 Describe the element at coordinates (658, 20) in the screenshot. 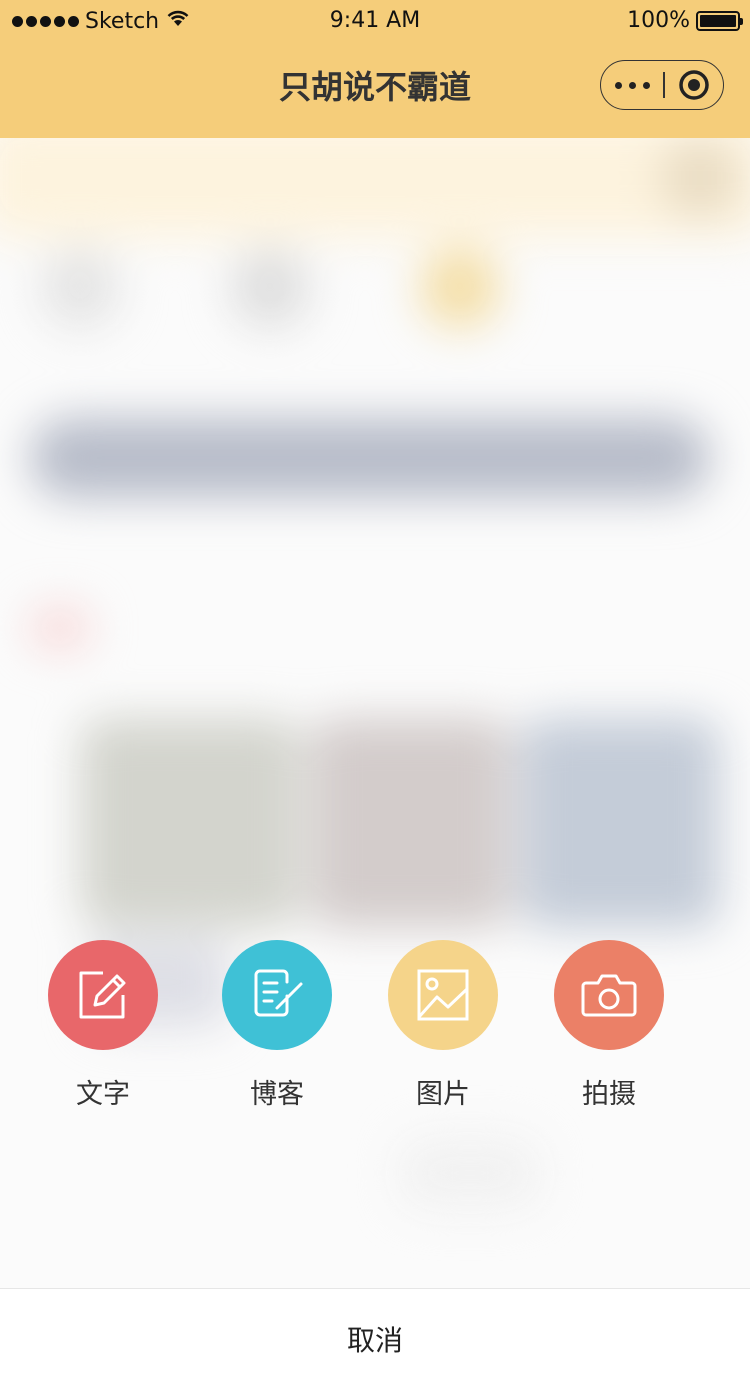

I see `battery-percent: 100%` at that location.